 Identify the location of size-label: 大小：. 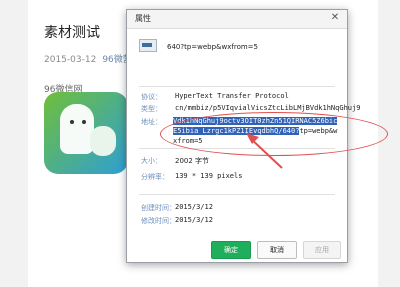
(151, 161).